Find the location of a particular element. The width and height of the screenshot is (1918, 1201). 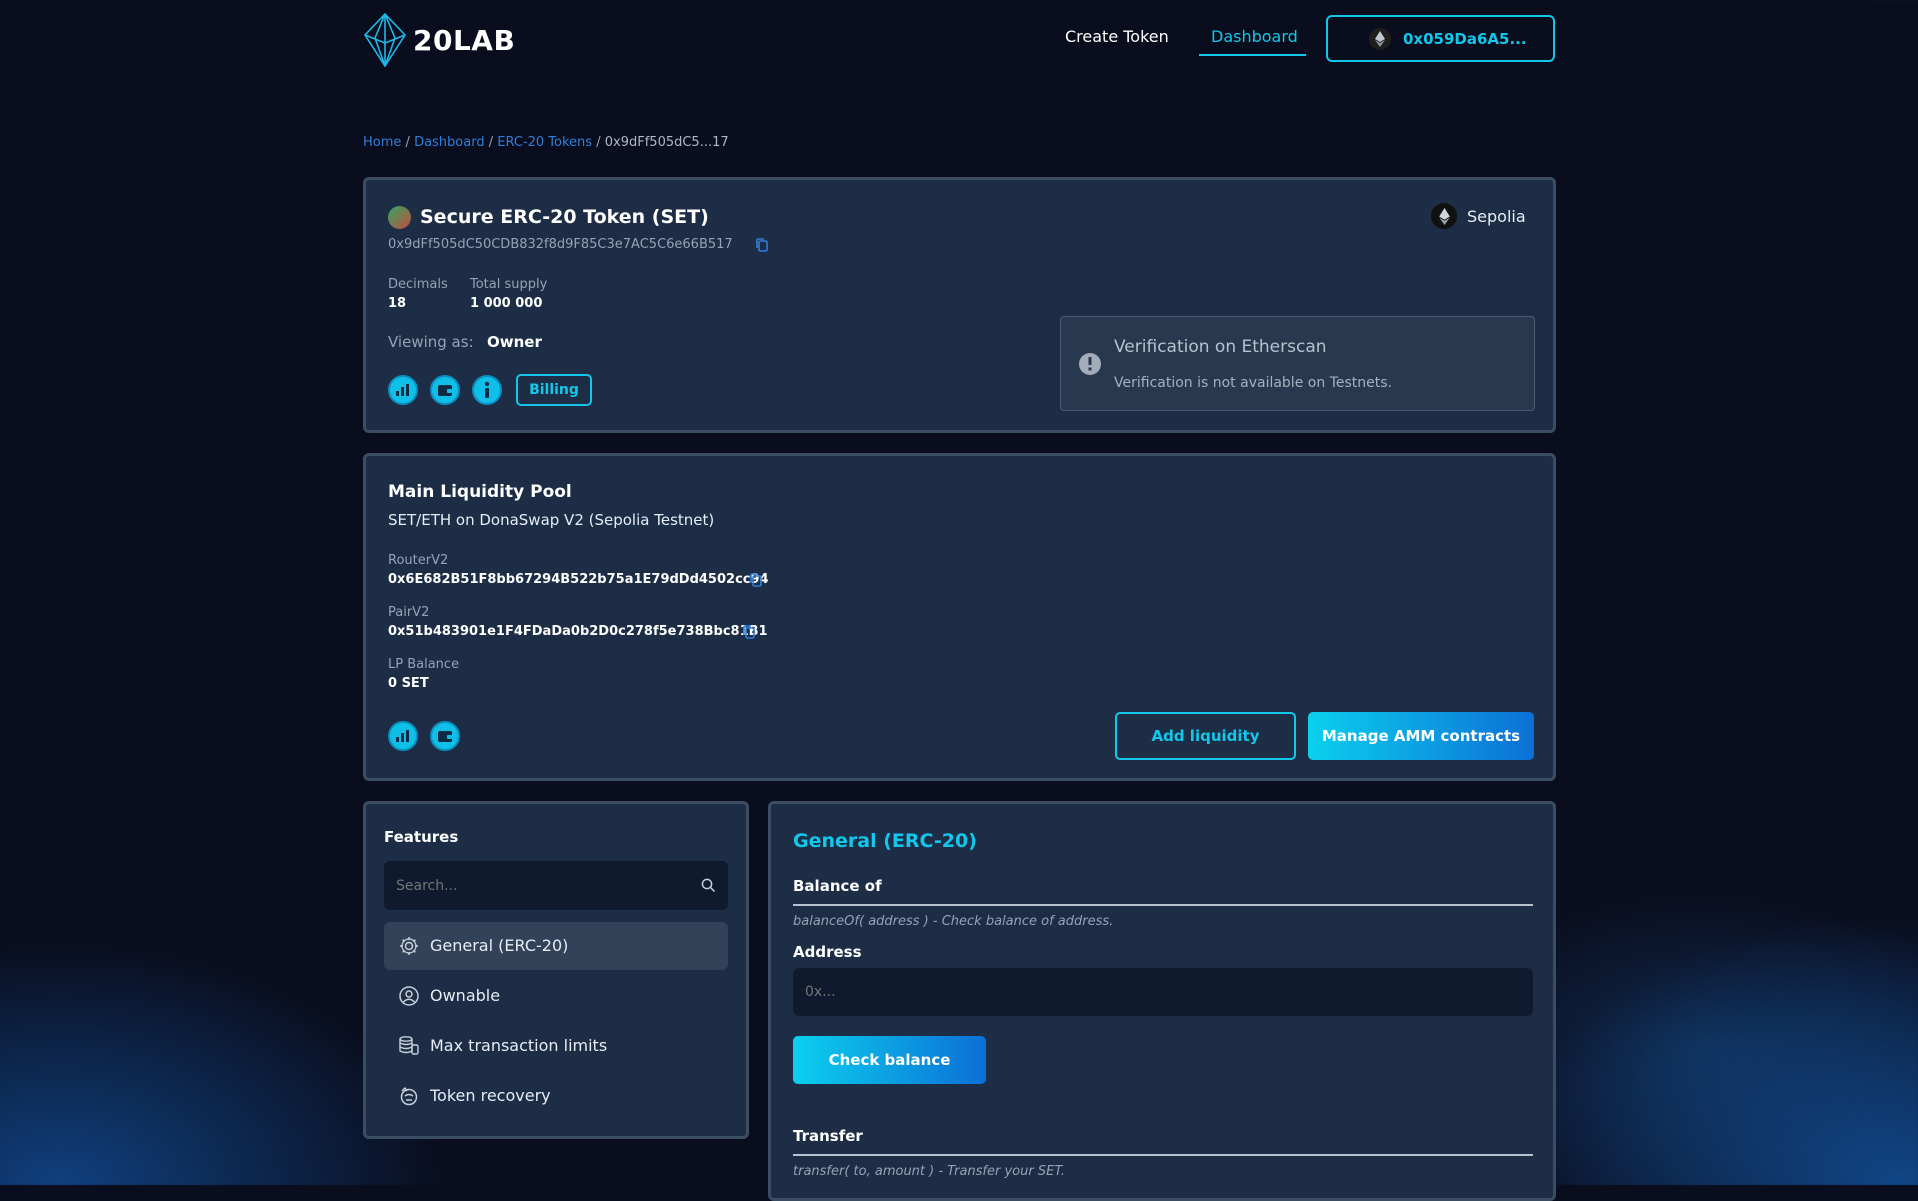

check-balance-label: Check balance is located at coordinates (889, 1060).